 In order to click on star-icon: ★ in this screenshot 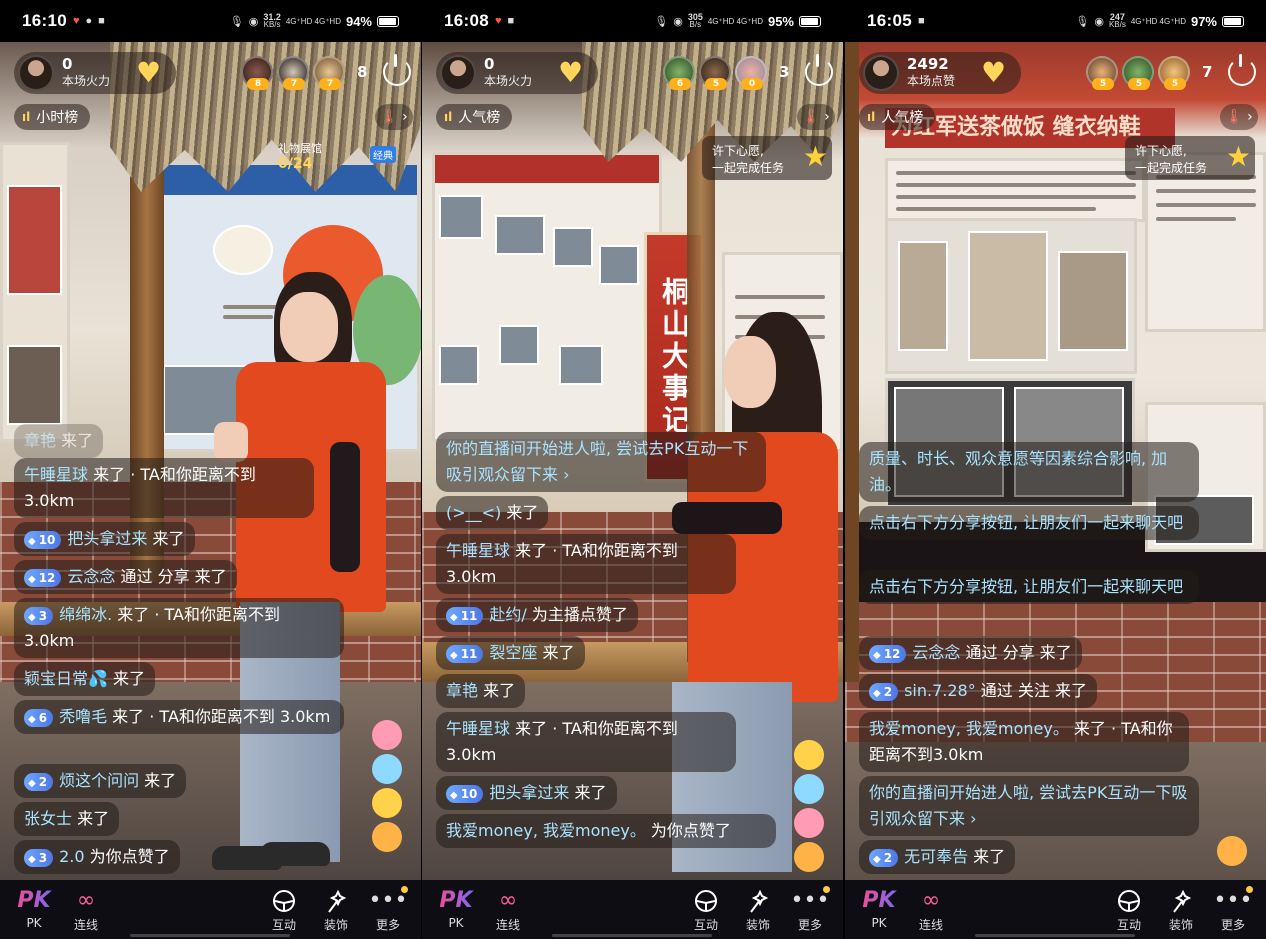, I will do `click(1238, 156)`.